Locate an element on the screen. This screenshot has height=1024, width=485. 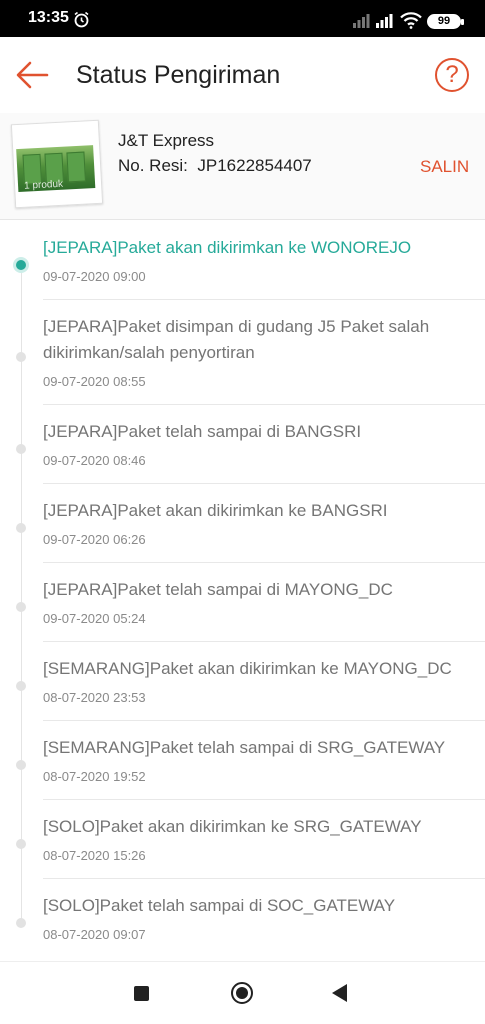
timeline-timestamp: 08-07-2020 23:53 is located at coordinates (94, 697).